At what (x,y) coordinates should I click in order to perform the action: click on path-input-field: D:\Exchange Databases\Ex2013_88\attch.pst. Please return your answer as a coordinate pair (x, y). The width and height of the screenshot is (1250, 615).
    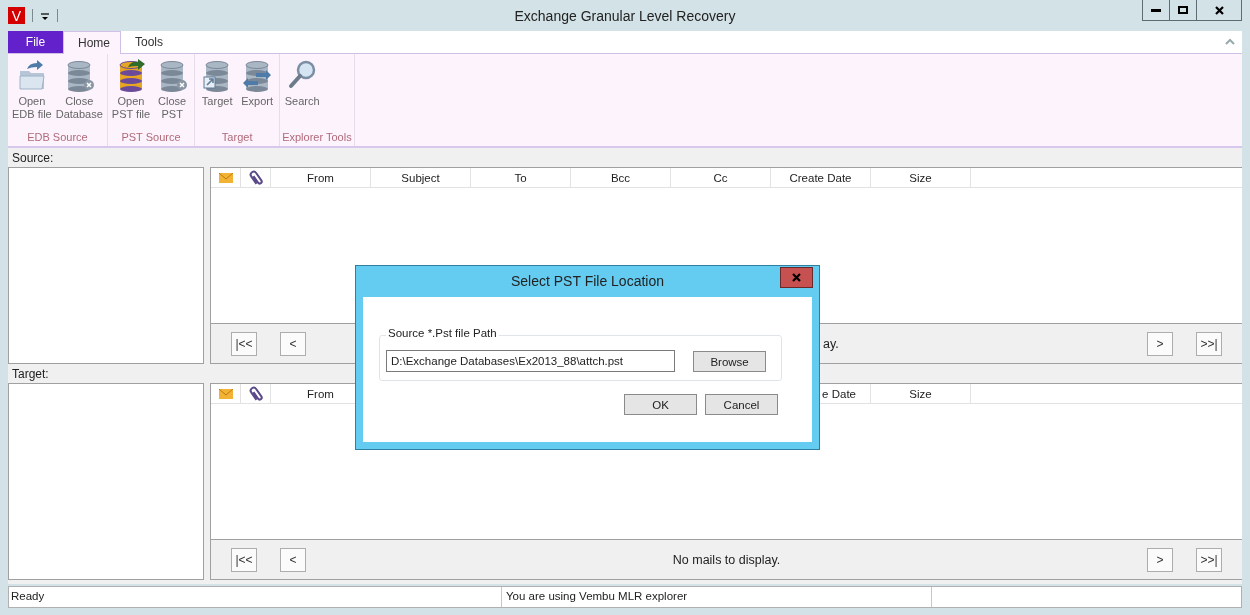
    Looking at the image, I should click on (531, 361).